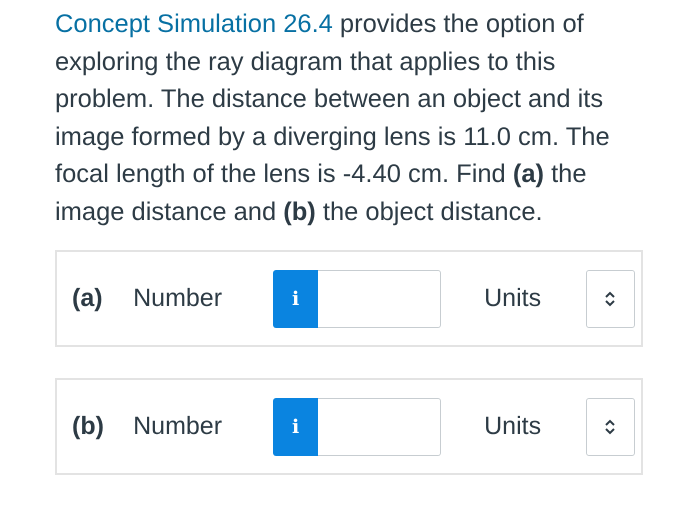 The width and height of the screenshot is (700, 517). I want to click on simulation-link: Concept Simulation 26.4, so click(194, 24).